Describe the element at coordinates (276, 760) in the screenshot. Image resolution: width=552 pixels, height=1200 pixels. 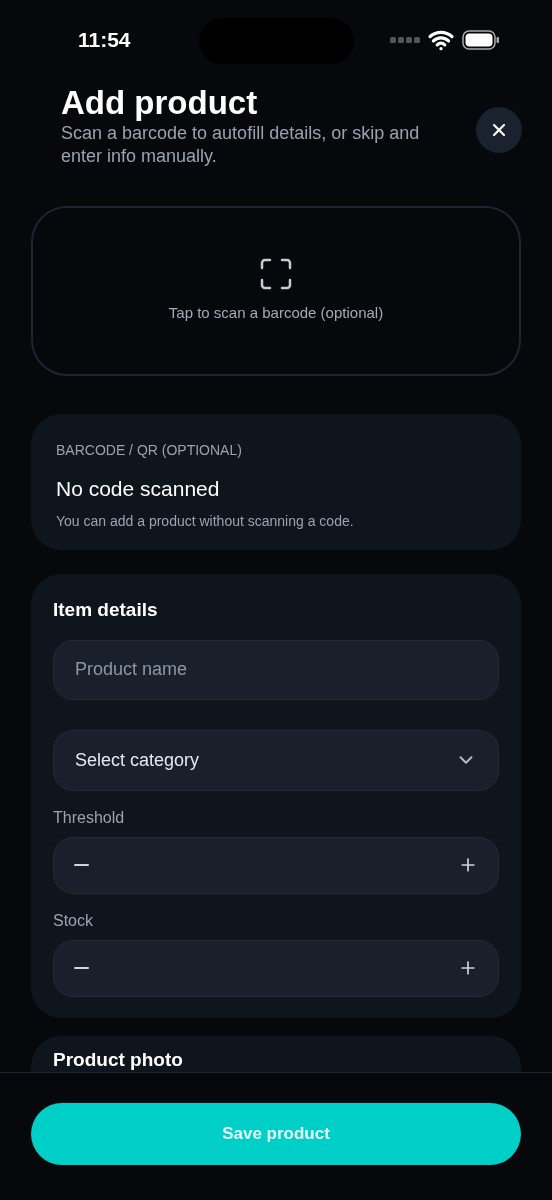
I see `category-select: Select category` at that location.